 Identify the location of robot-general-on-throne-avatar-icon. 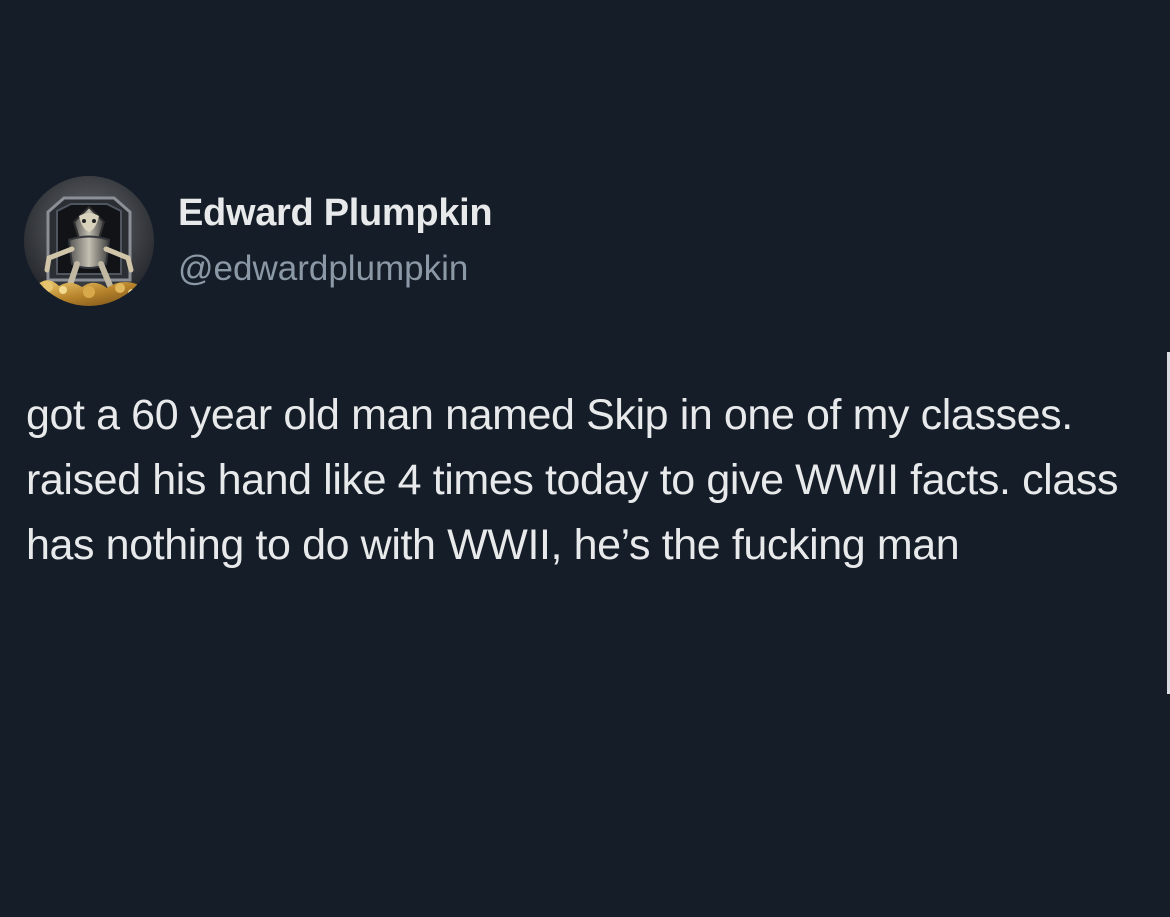
(89, 241).